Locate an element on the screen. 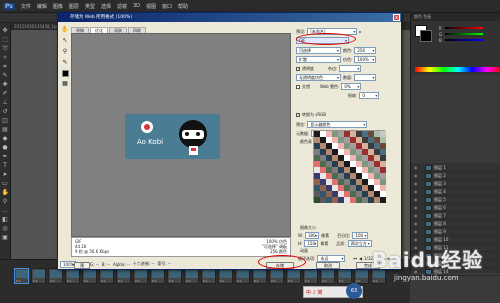 This screenshot has height=303, width=500. layer-row: ◉ 图层 2 is located at coordinates (455, 176).